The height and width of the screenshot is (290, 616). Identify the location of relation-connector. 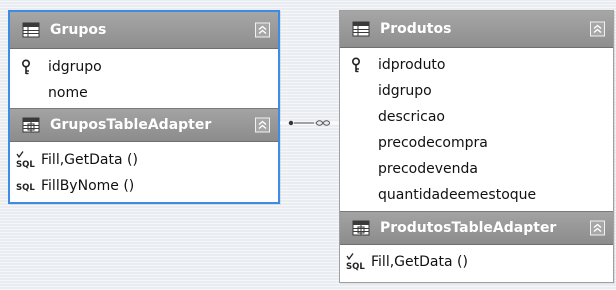
(310, 123).